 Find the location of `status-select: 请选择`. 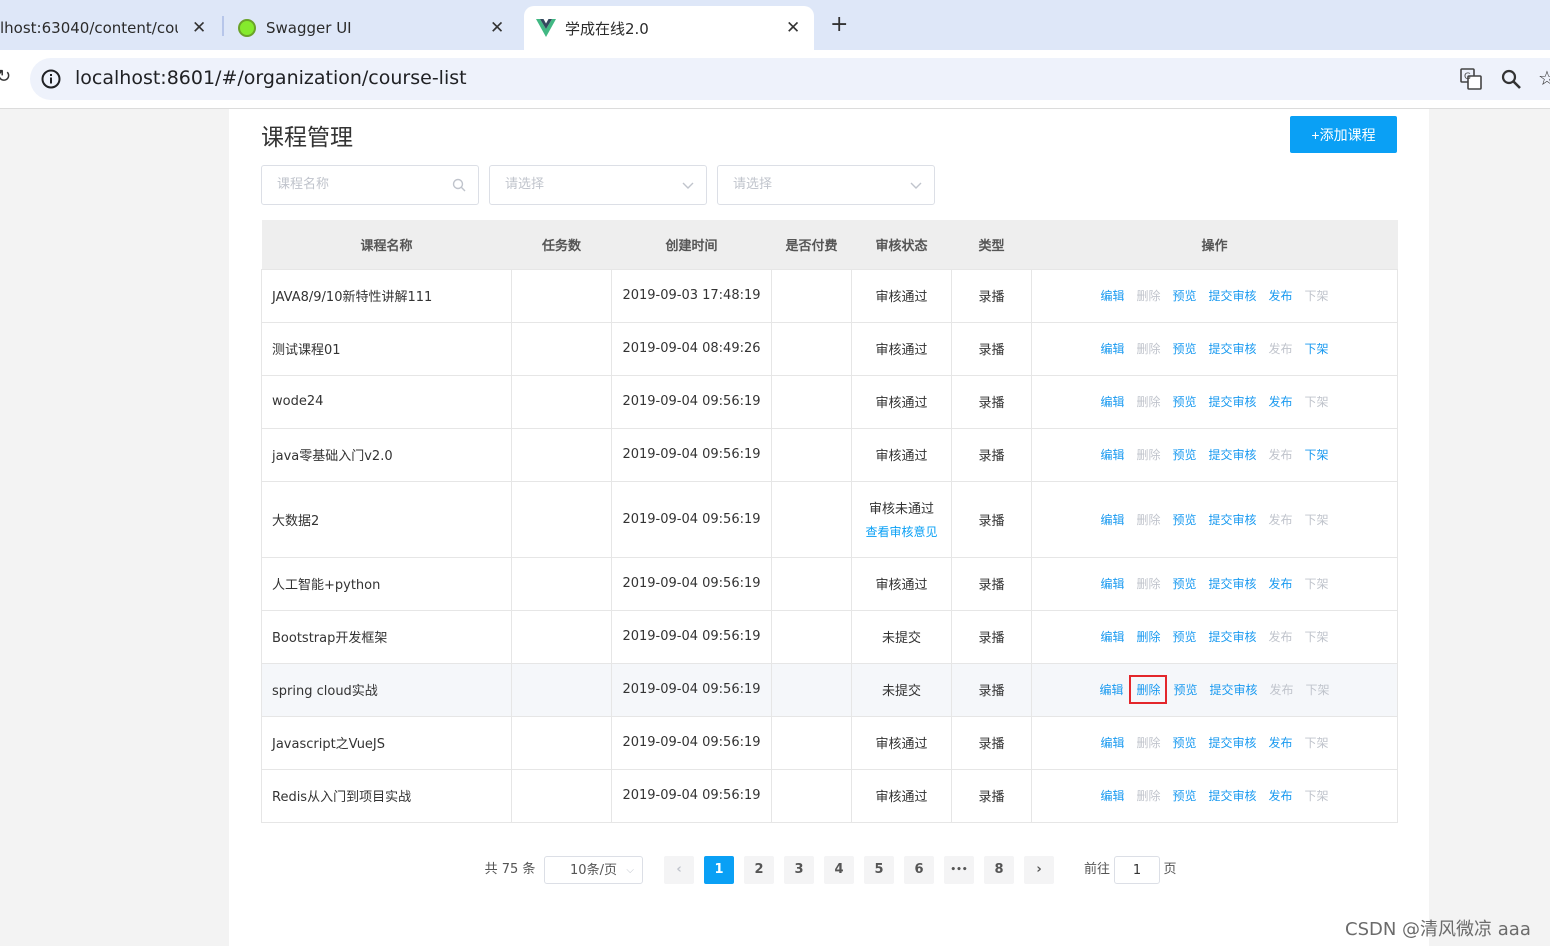

status-select: 请选择 is located at coordinates (598, 185).